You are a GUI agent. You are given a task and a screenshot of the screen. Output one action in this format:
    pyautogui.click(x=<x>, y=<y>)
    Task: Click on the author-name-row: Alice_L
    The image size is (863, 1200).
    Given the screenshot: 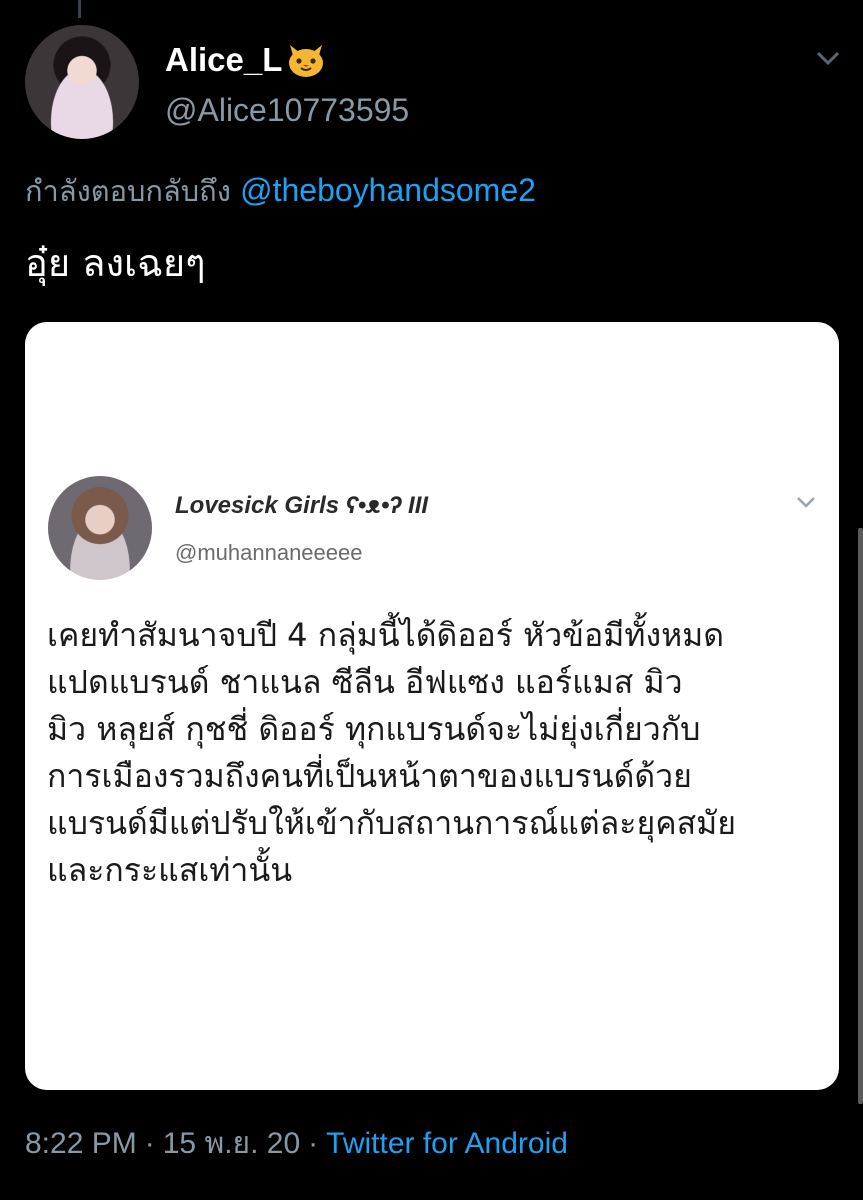 What is the action you would take?
    pyautogui.click(x=245, y=60)
    